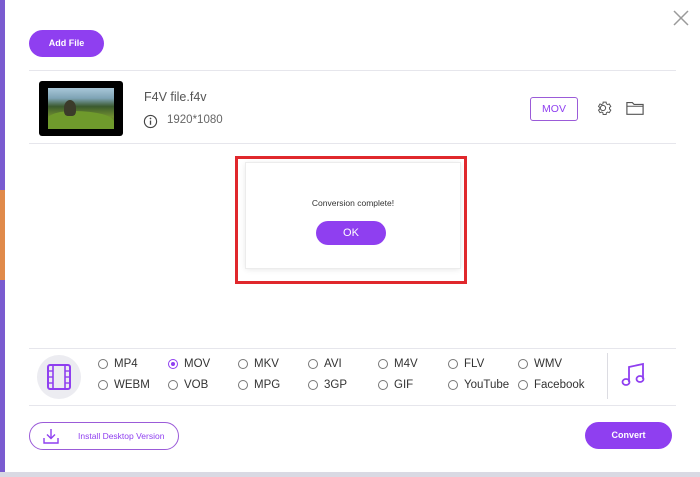 The image size is (700, 477). I want to click on radio-mkv, so click(243, 364).